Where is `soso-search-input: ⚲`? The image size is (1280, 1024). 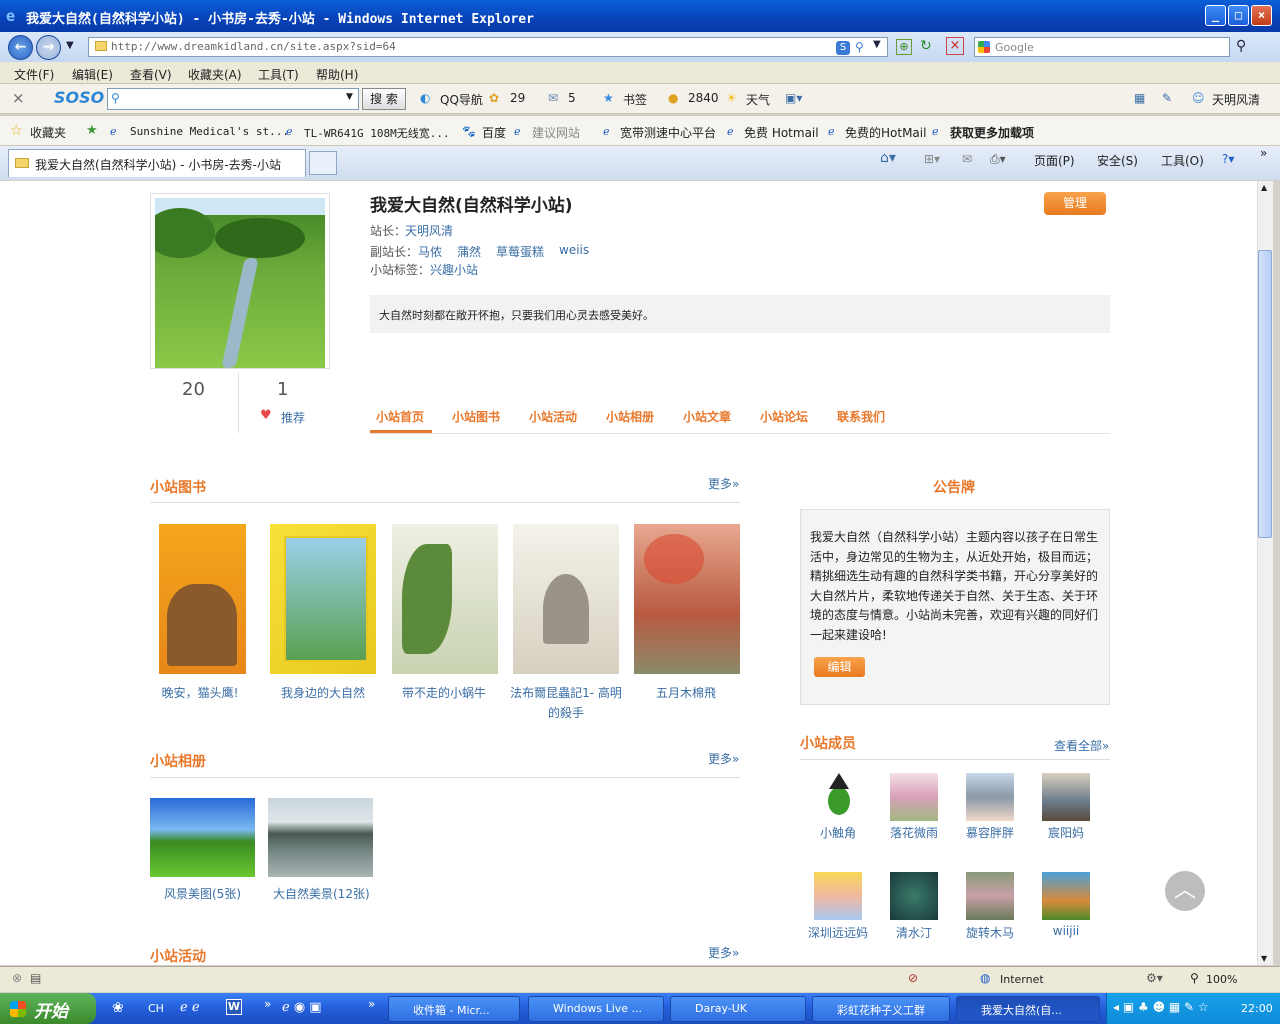 soso-search-input: ⚲ is located at coordinates (233, 99).